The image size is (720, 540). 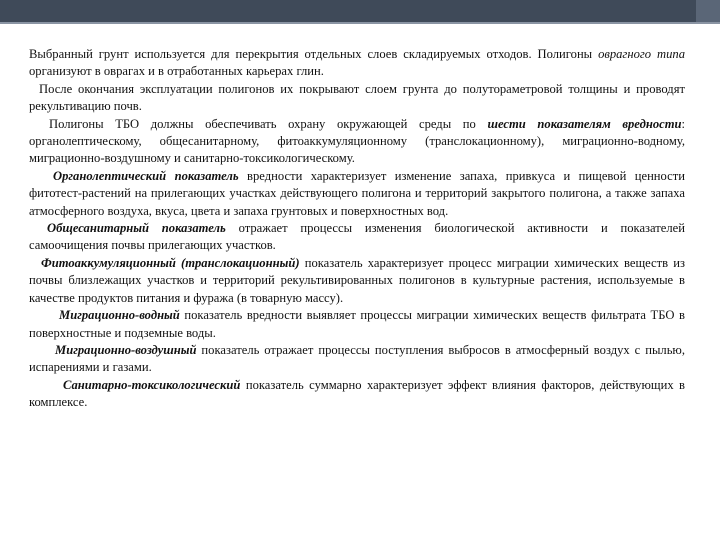 I want to click on term-organoleptic: Органолептический показатель, so click(x=146, y=175).